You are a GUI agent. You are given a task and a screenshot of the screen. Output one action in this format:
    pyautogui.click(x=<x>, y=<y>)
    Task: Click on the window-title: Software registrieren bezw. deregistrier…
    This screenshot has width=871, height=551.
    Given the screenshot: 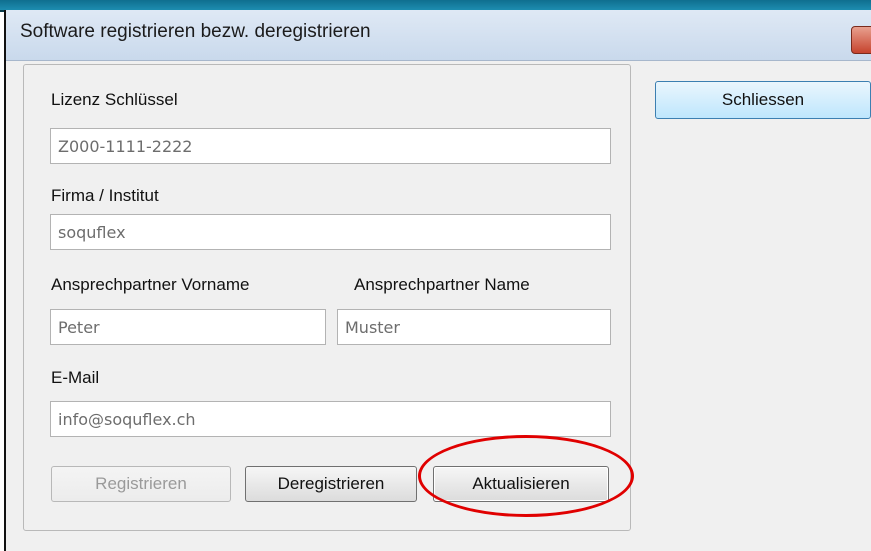 What is the action you would take?
    pyautogui.click(x=195, y=31)
    